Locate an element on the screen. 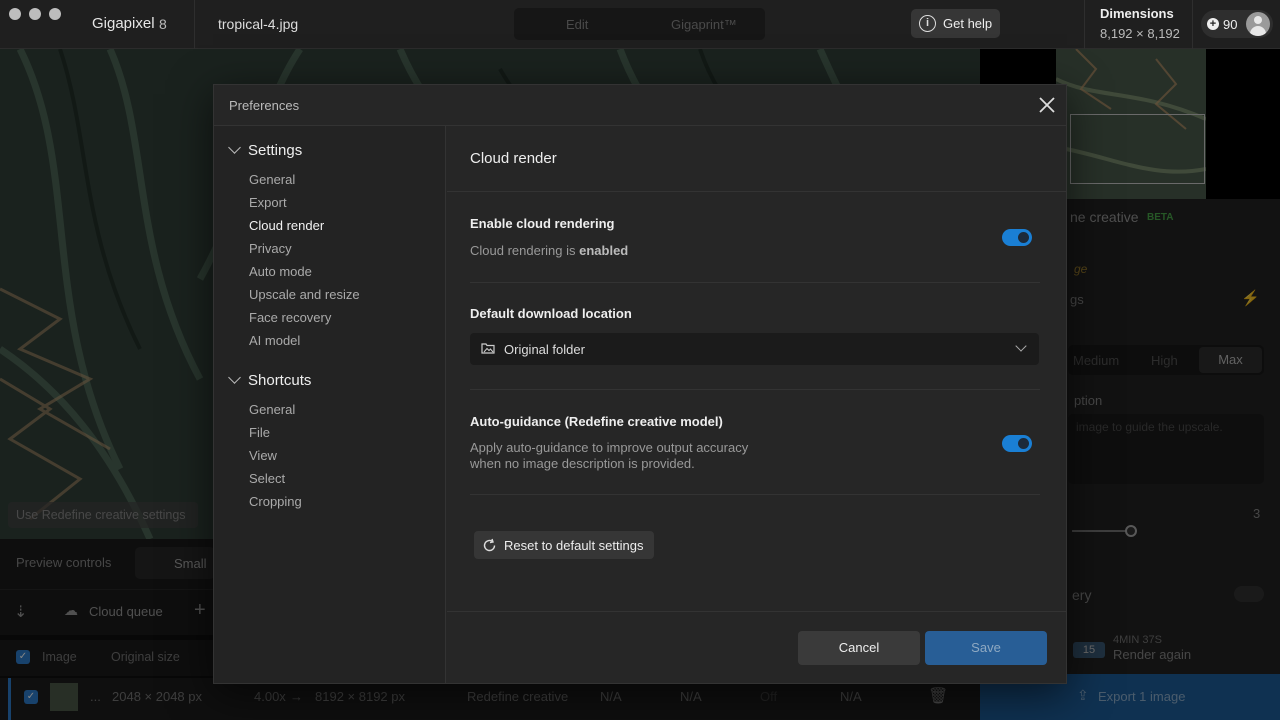  avatar-head is located at coordinates (1258, 20).